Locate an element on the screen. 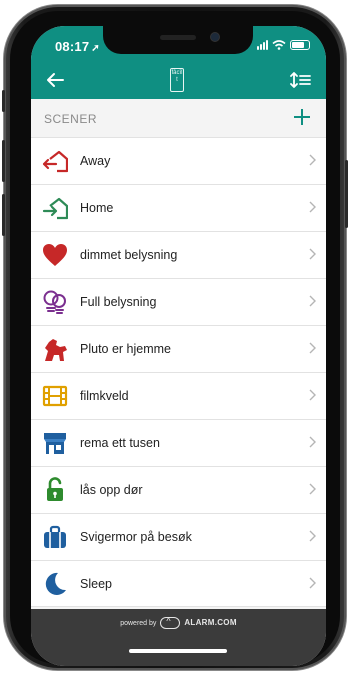 The image size is (350, 675). alarm-logo-icon is located at coordinates (170, 622).